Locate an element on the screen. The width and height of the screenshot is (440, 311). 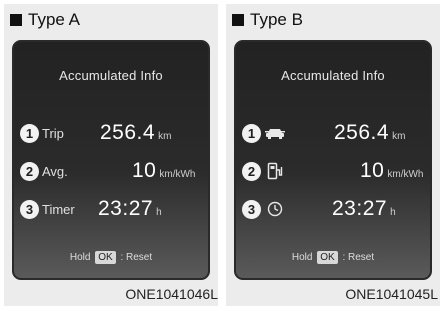
type-a-title: Accumulated Info is located at coordinates (111, 75).